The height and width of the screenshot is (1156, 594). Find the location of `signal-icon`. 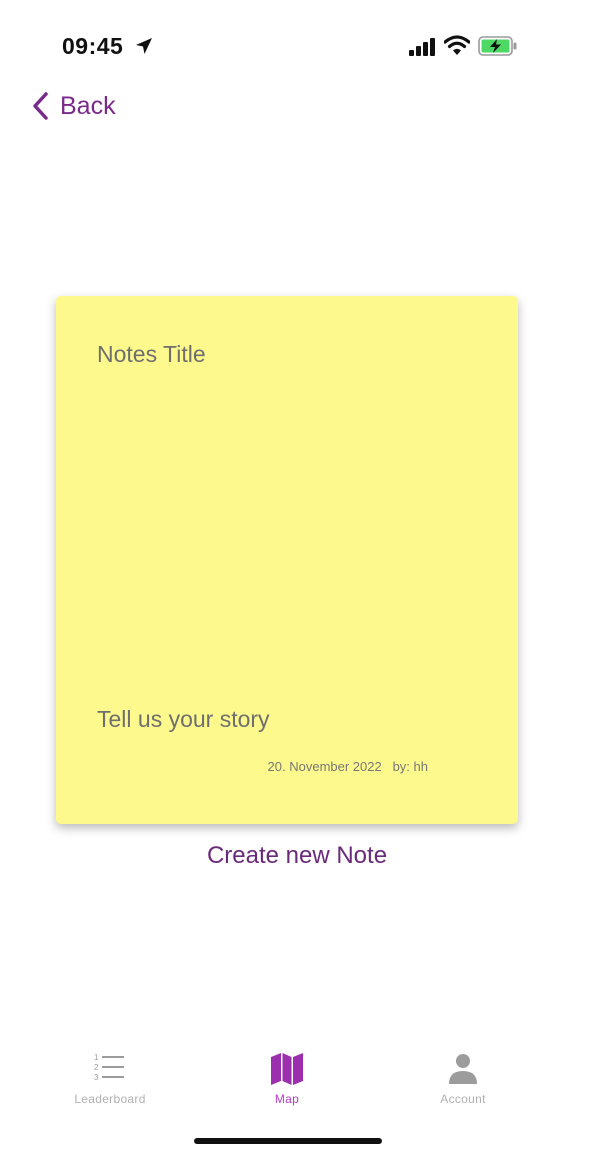

signal-icon is located at coordinates (422, 47).